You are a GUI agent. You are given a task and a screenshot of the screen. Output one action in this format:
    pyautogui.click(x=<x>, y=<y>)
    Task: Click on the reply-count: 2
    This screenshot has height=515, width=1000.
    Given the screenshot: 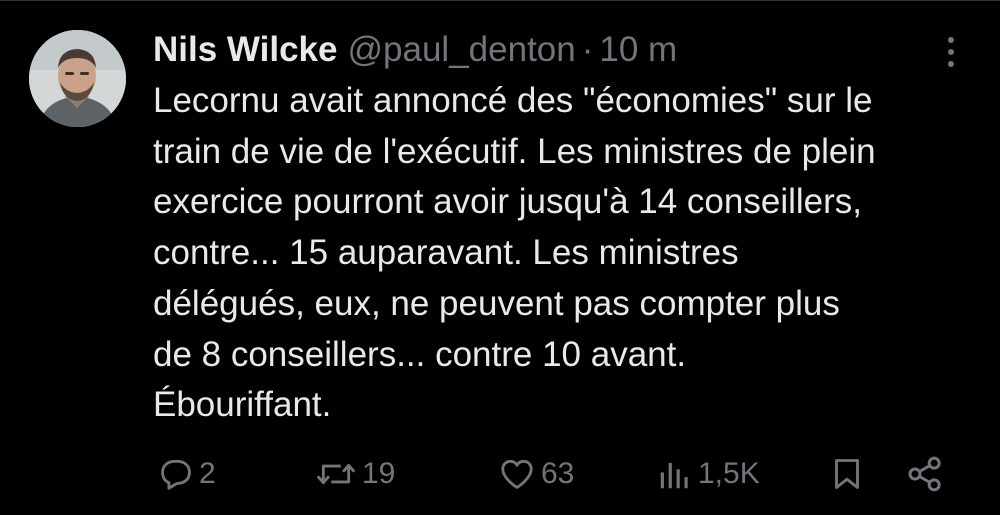 What is the action you would take?
    pyautogui.click(x=207, y=473)
    